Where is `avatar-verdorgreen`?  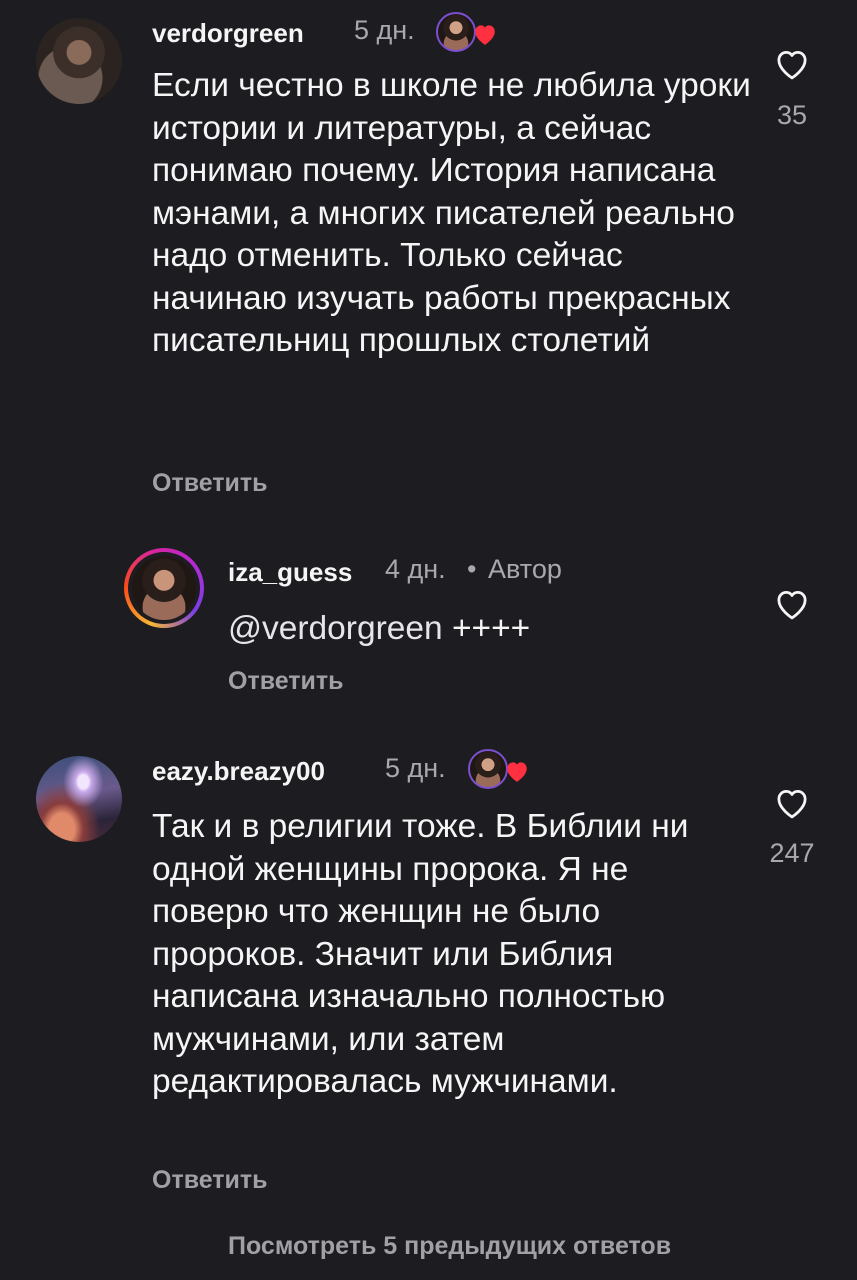 avatar-verdorgreen is located at coordinates (79, 61).